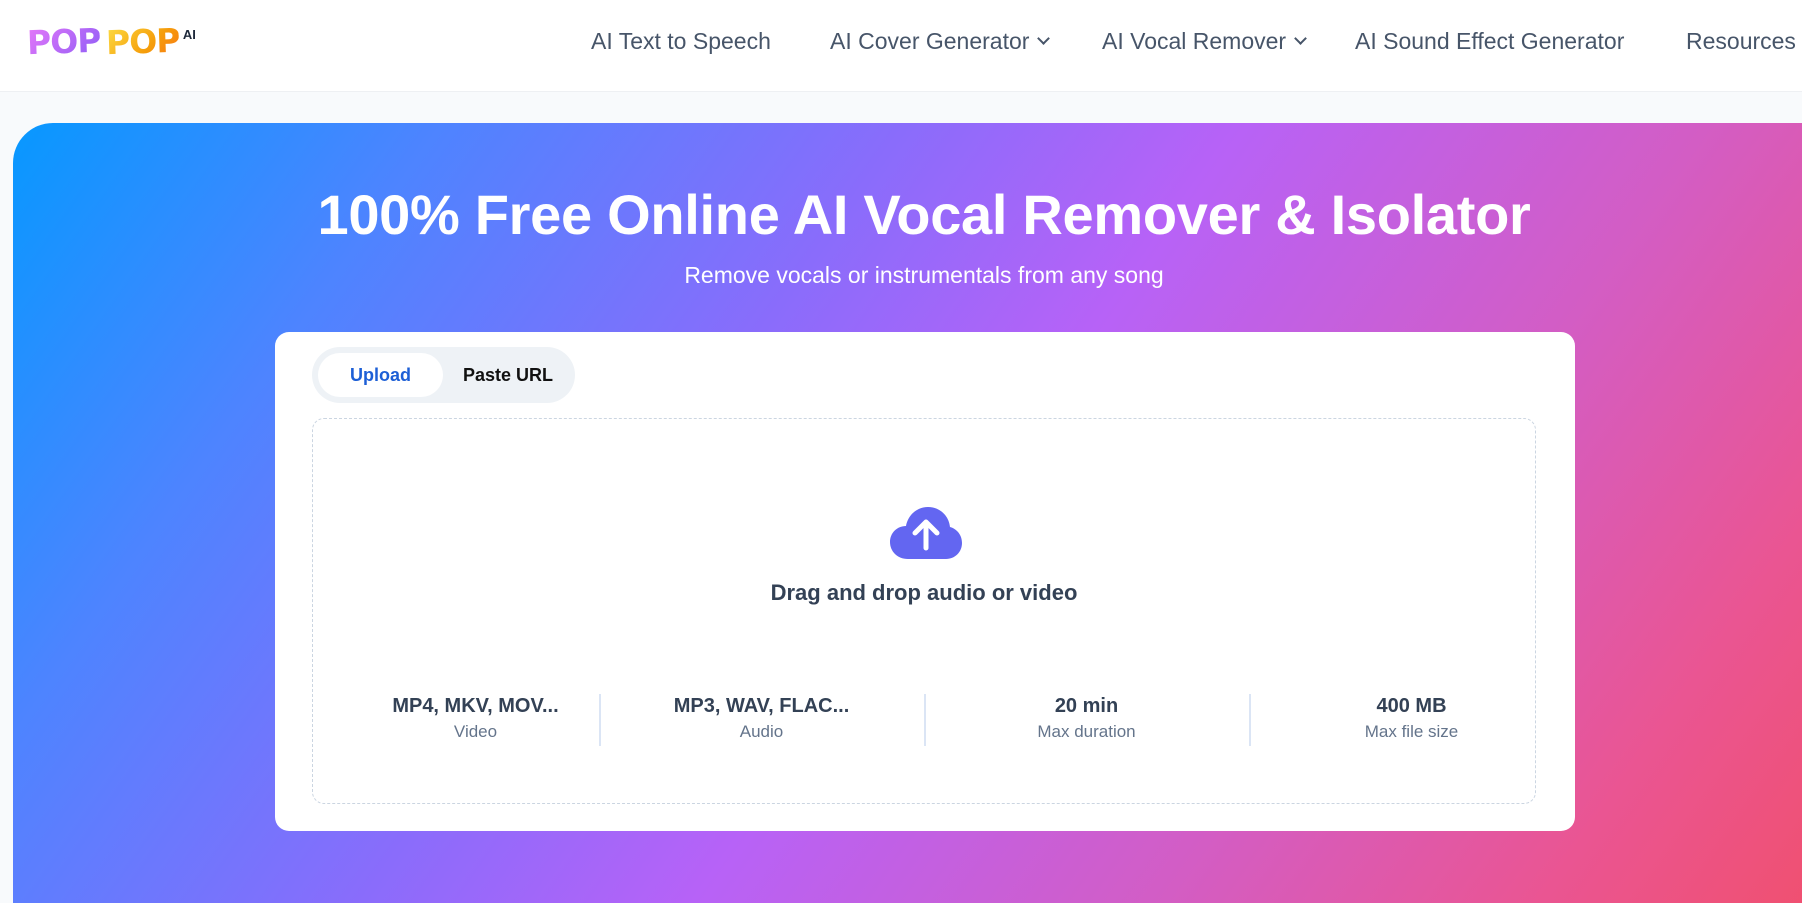 The width and height of the screenshot is (1802, 903). I want to click on nav-ai-text-to-speech: AI Text to Speech, so click(681, 41).